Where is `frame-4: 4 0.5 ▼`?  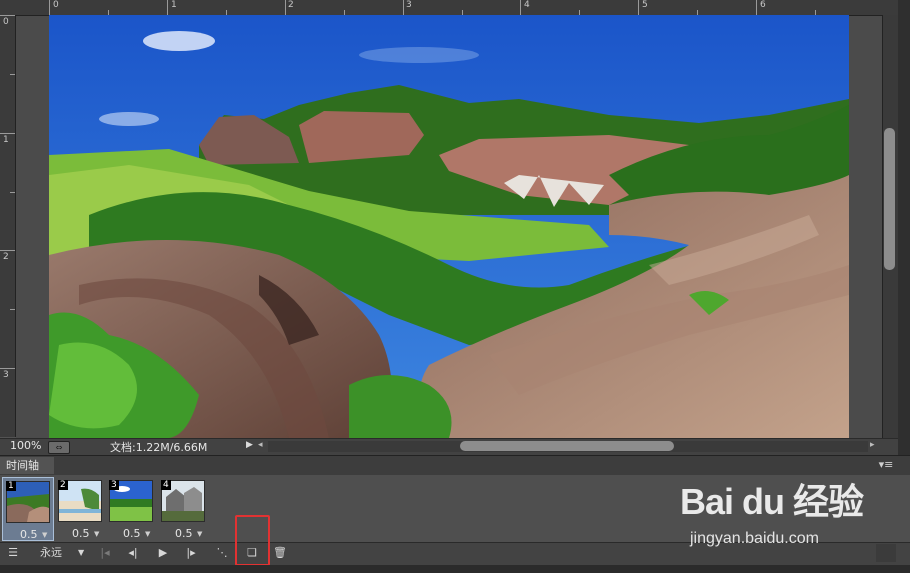 frame-4: 4 0.5 ▼ is located at coordinates (184, 509).